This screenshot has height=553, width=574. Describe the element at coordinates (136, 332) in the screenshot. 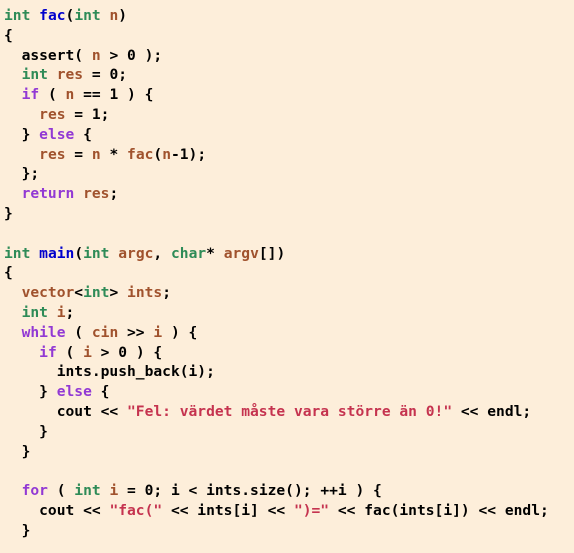

I see `code-token-plain: >>` at that location.